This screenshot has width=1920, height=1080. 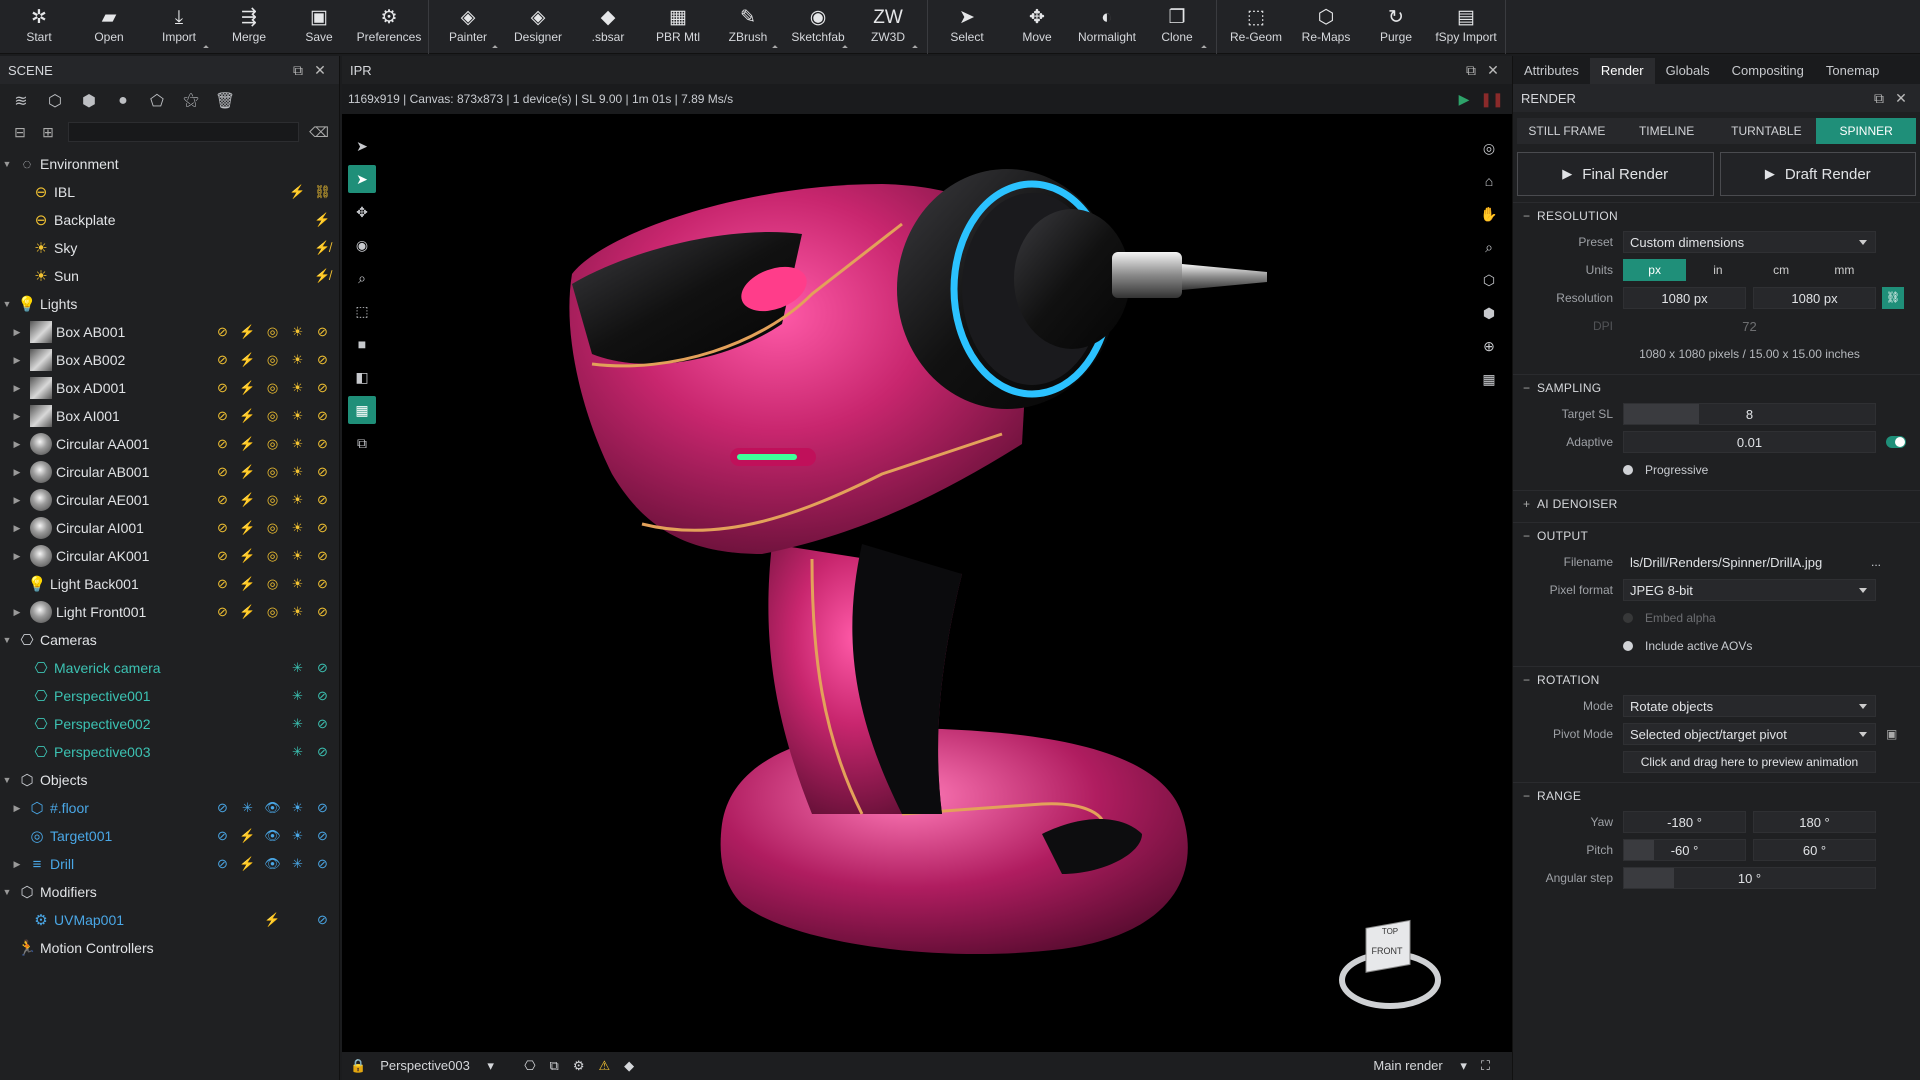 What do you see at coordinates (468, 27) in the screenshot?
I see `painter-button: ◈ Painter` at bounding box center [468, 27].